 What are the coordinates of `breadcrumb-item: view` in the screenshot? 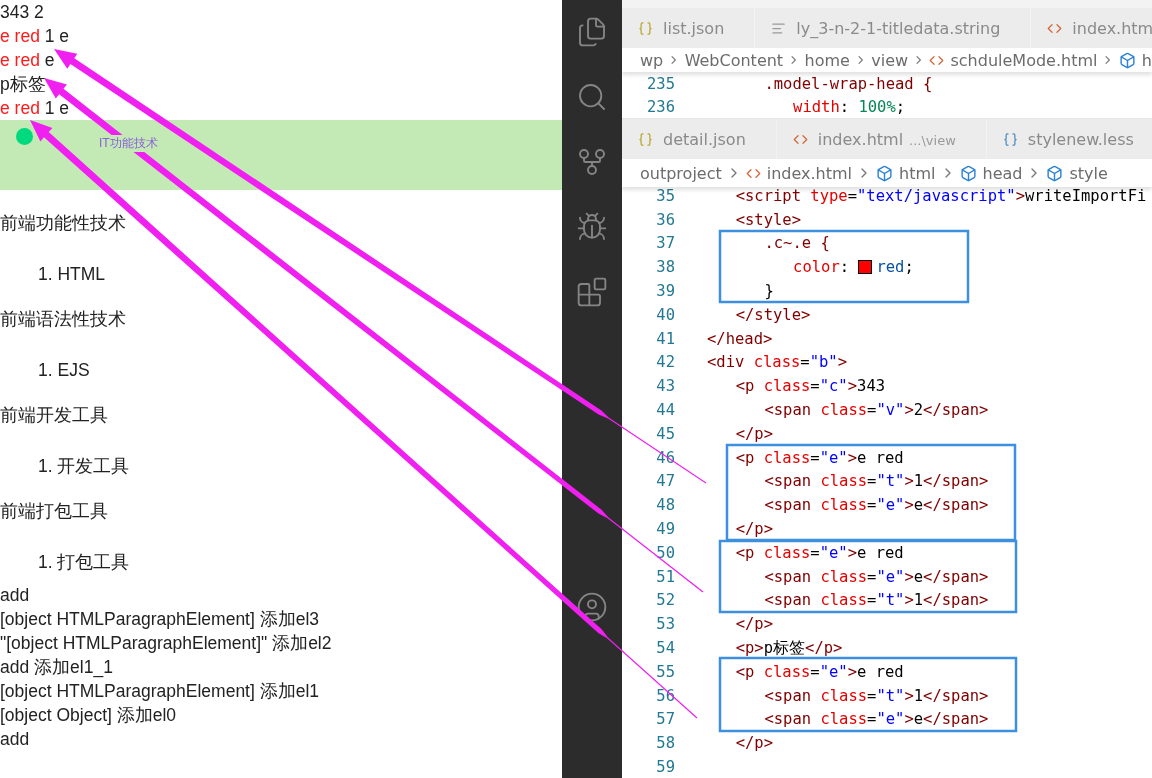 It's located at (890, 60).